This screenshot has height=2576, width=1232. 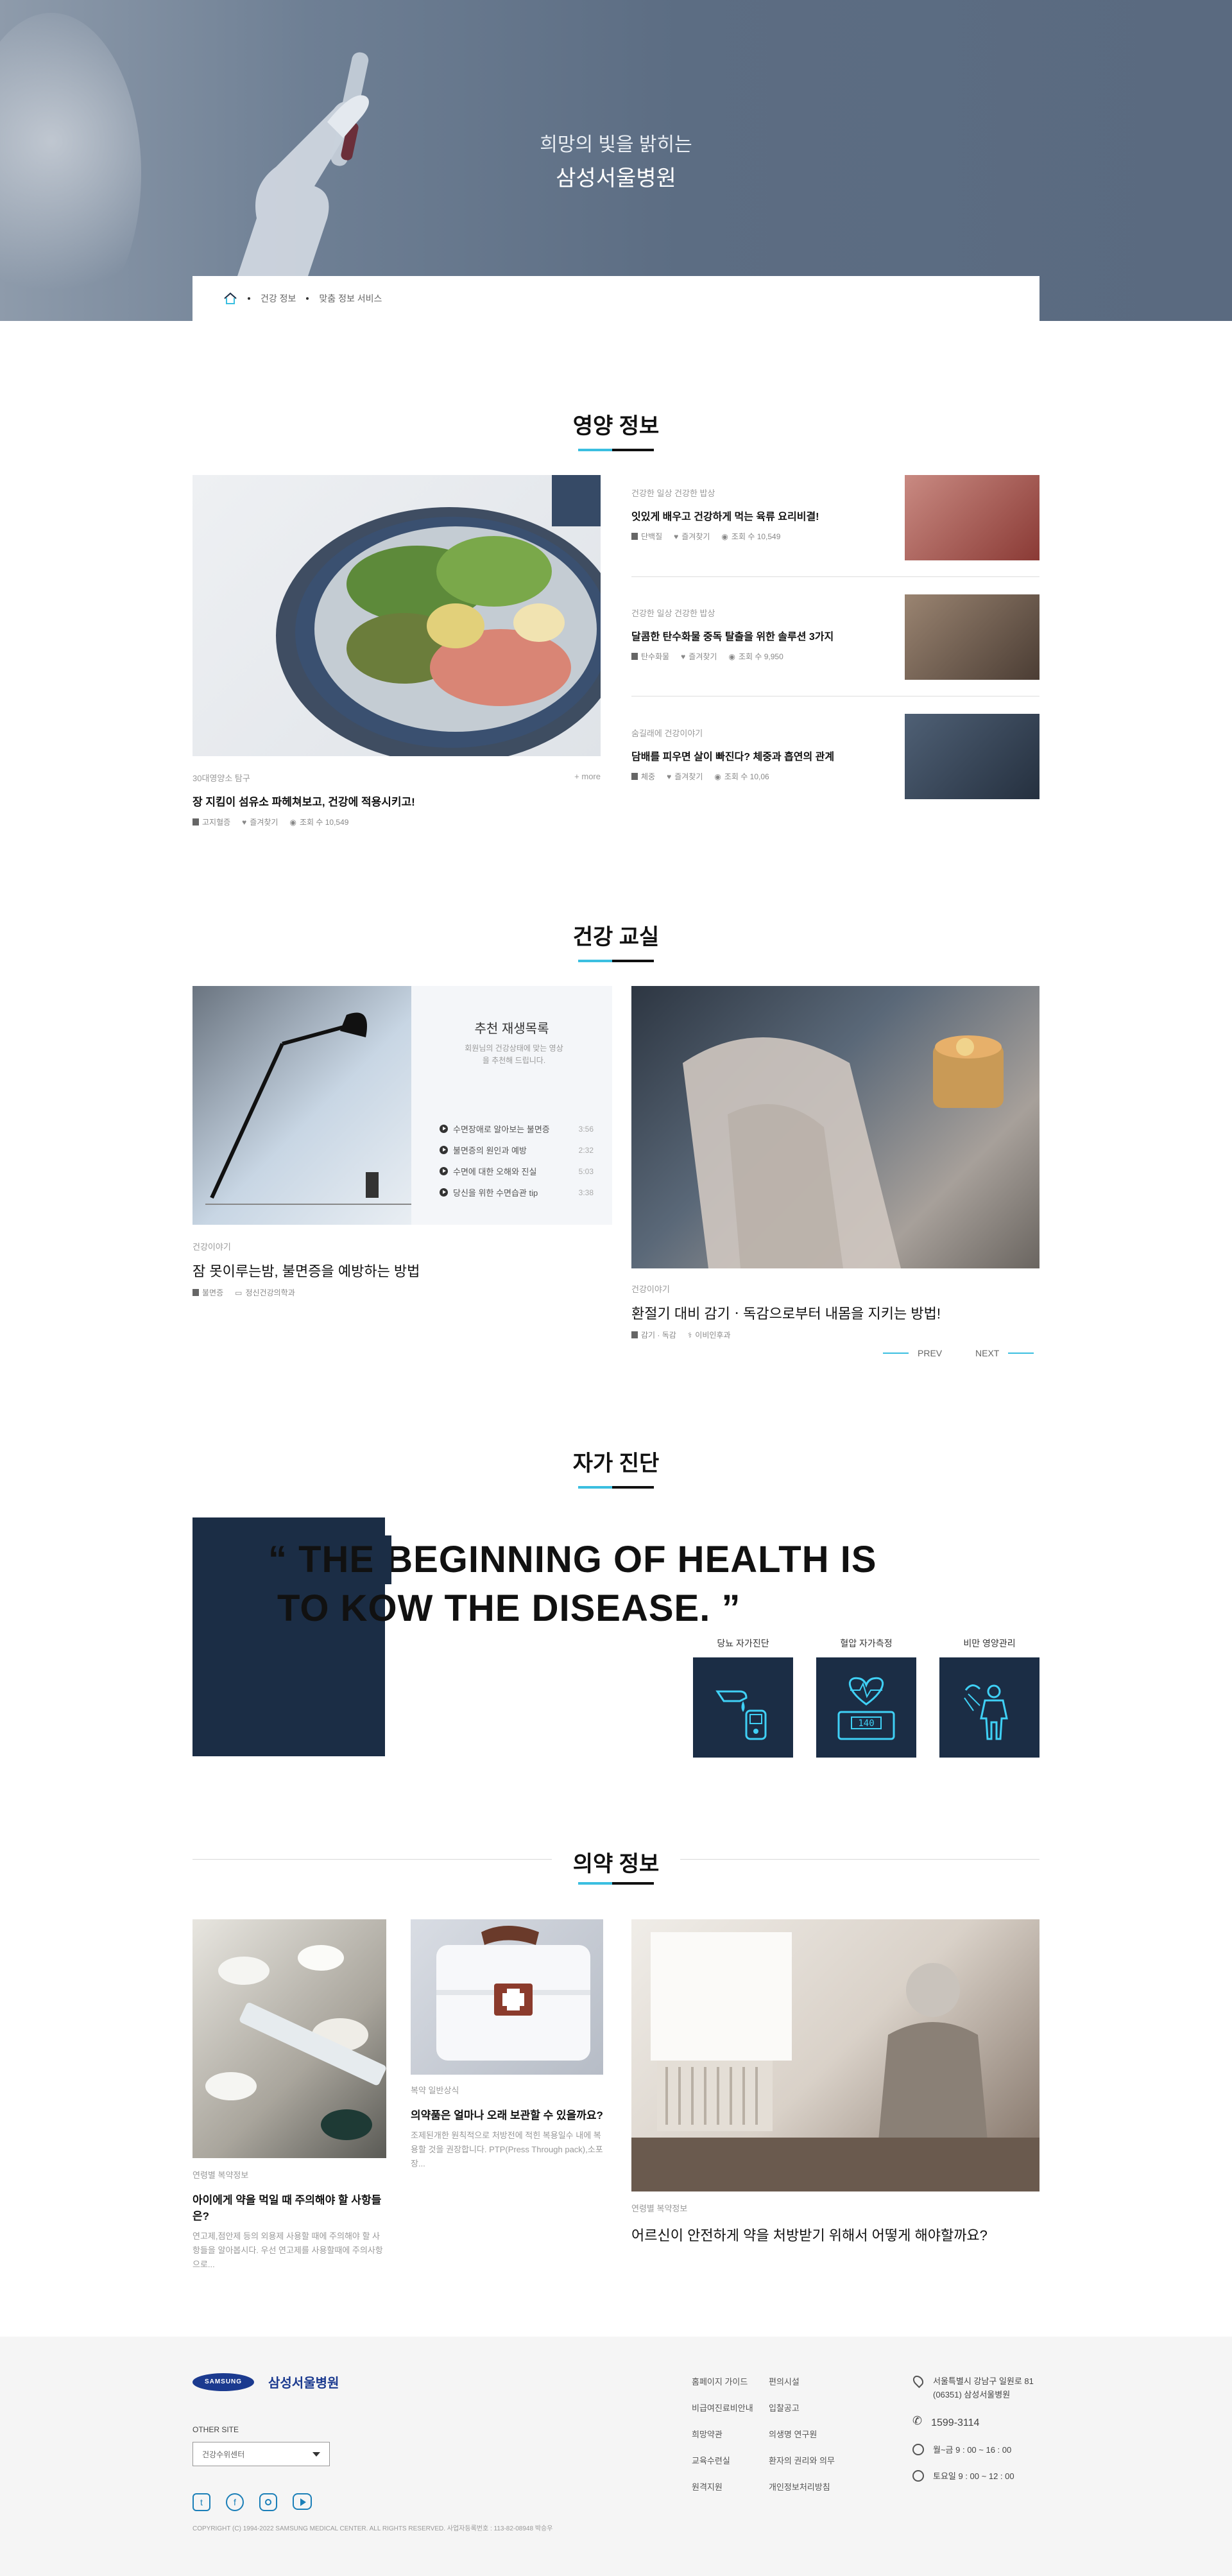 What do you see at coordinates (973, 518) in the screenshot?
I see `meat-image` at bounding box center [973, 518].